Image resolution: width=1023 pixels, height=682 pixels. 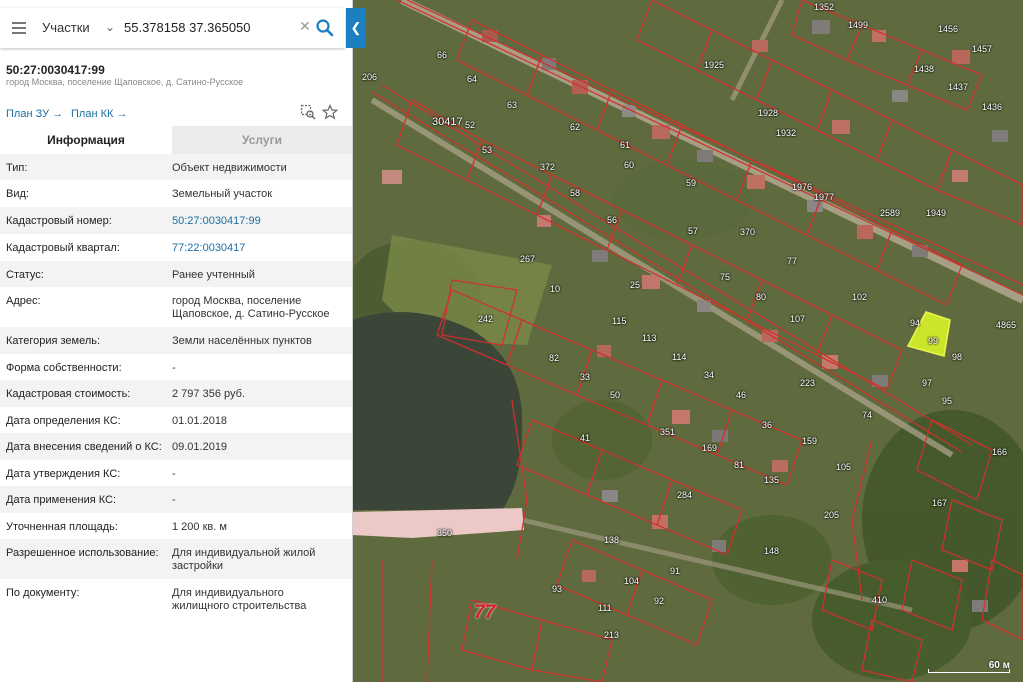 What do you see at coordinates (176, 274) in the screenshot?
I see `table-row: Статус: Ранее учтенный` at bounding box center [176, 274].